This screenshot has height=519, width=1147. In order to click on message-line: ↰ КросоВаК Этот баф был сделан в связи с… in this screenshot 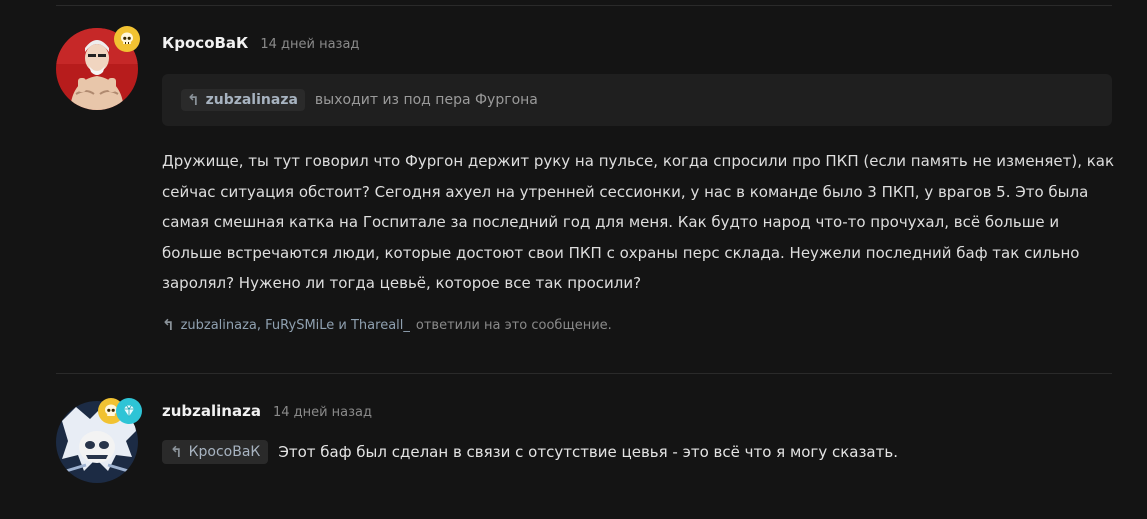, I will do `click(530, 452)`.